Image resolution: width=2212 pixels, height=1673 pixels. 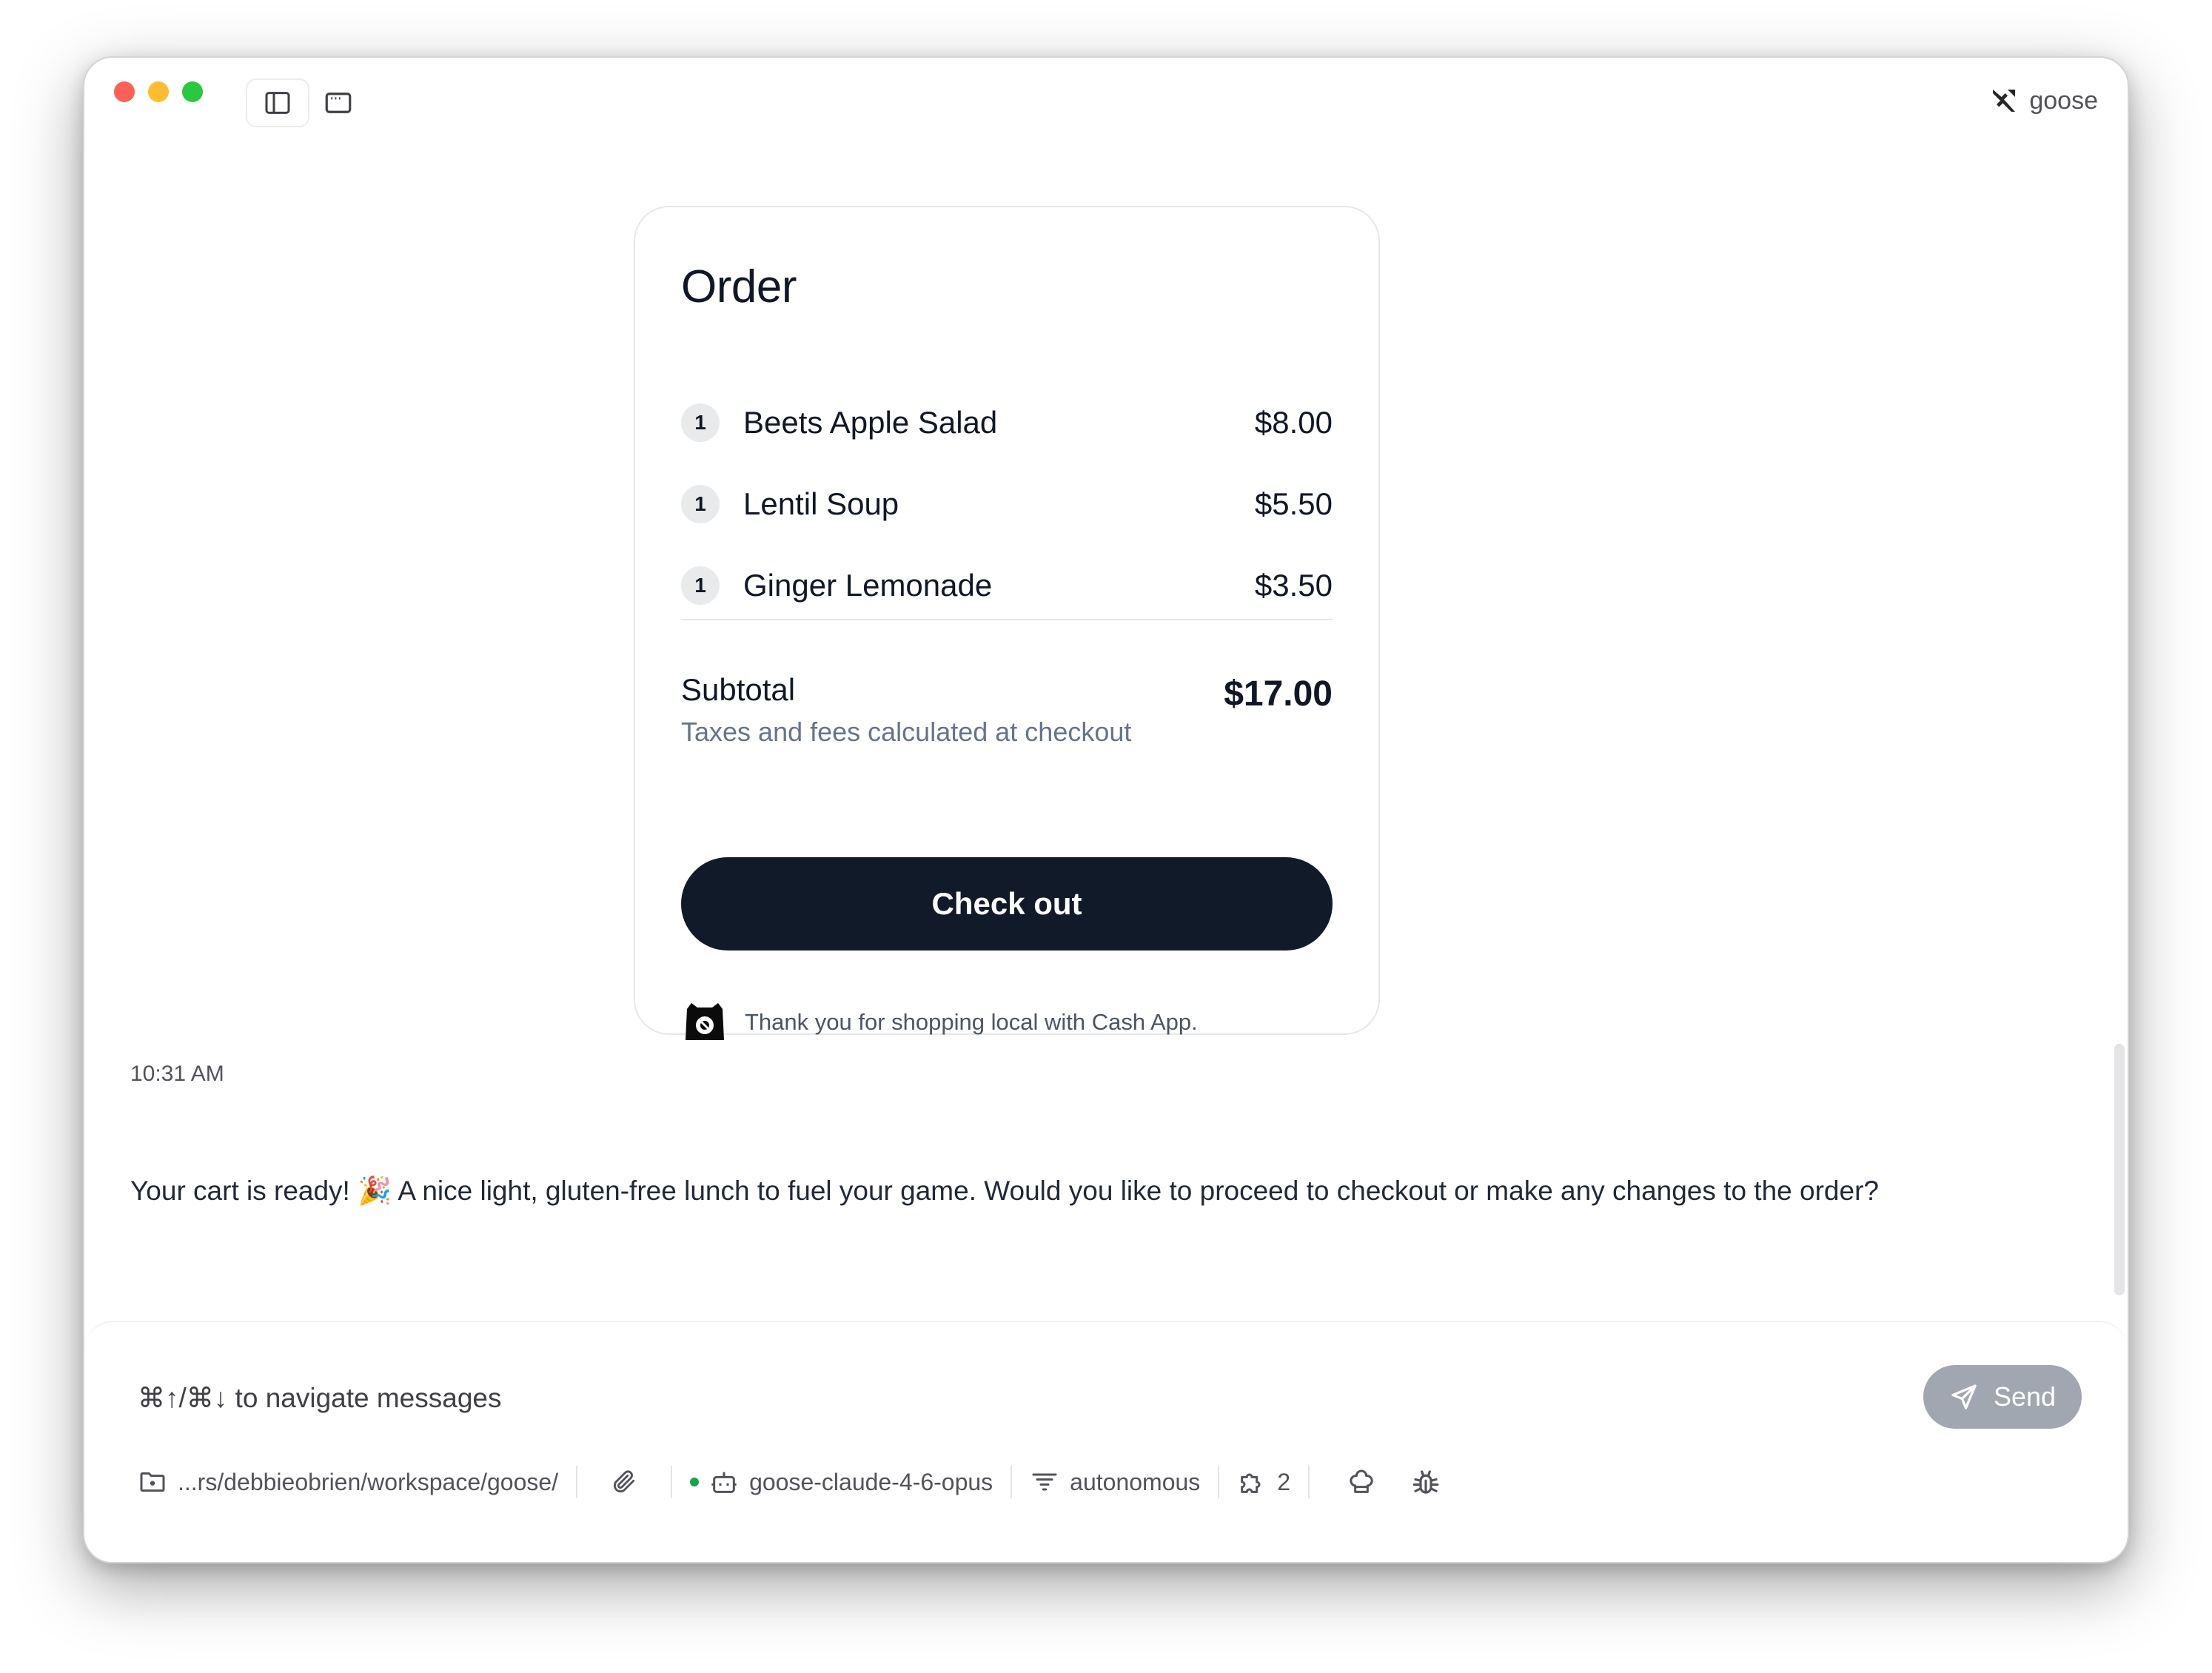 I want to click on item-price: $5.50, so click(x=1293, y=503).